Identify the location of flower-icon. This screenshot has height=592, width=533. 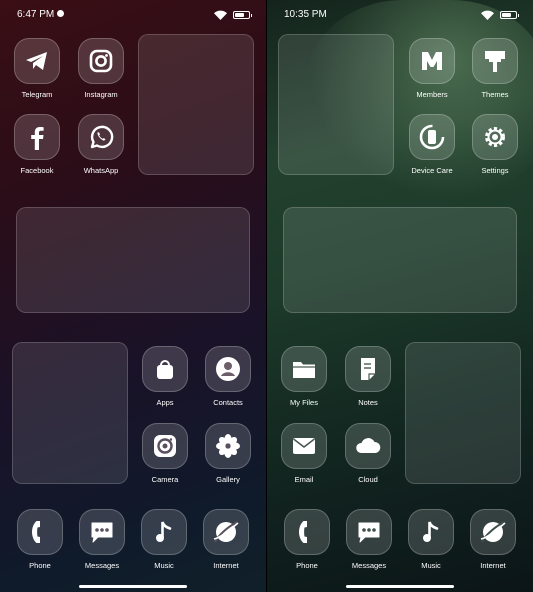
(228, 446).